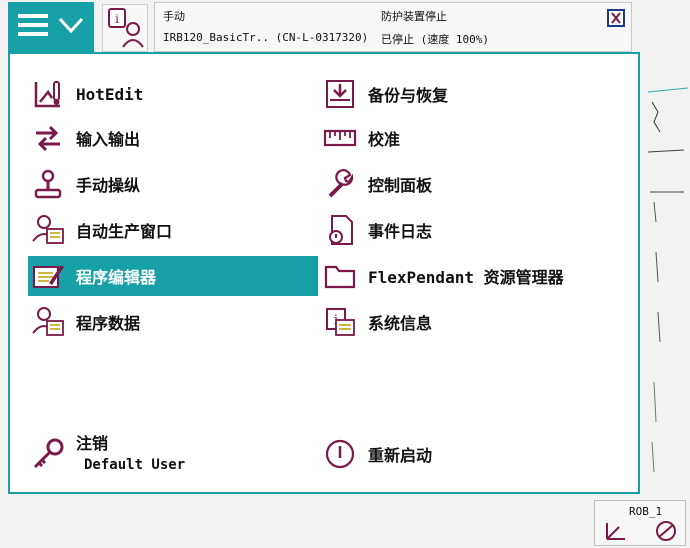 The image size is (690, 548). What do you see at coordinates (435, 39) in the screenshot?
I see `program-state: 已停止 (速度 100%)` at bounding box center [435, 39].